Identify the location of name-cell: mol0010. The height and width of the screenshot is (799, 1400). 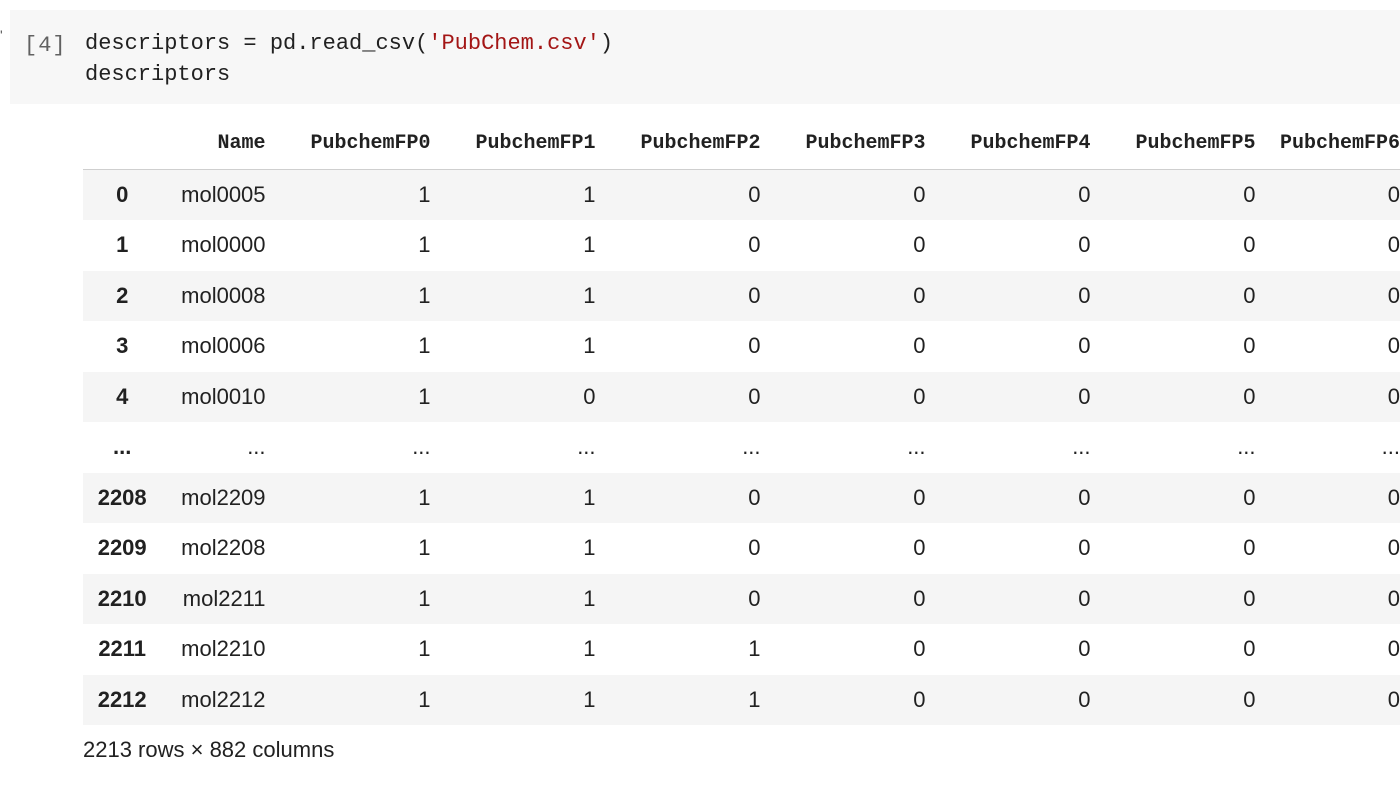
(223, 396).